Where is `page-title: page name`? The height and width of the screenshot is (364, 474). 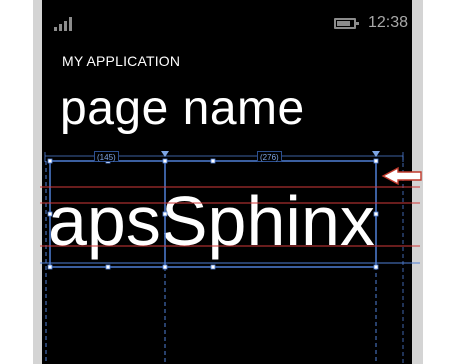
page-title: page name is located at coordinates (182, 108).